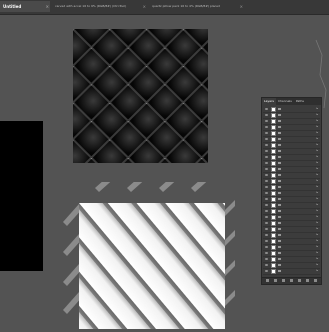  What do you see at coordinates (286, 6) in the screenshot?
I see `tab-empty` at bounding box center [286, 6].